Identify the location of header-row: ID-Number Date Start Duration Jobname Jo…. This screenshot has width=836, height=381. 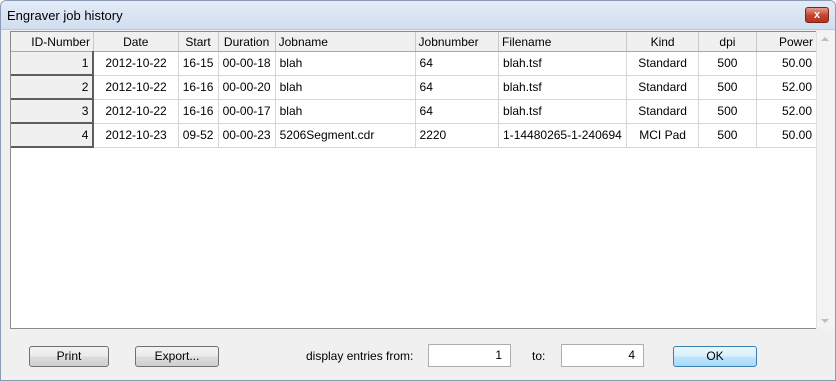
(414, 42).